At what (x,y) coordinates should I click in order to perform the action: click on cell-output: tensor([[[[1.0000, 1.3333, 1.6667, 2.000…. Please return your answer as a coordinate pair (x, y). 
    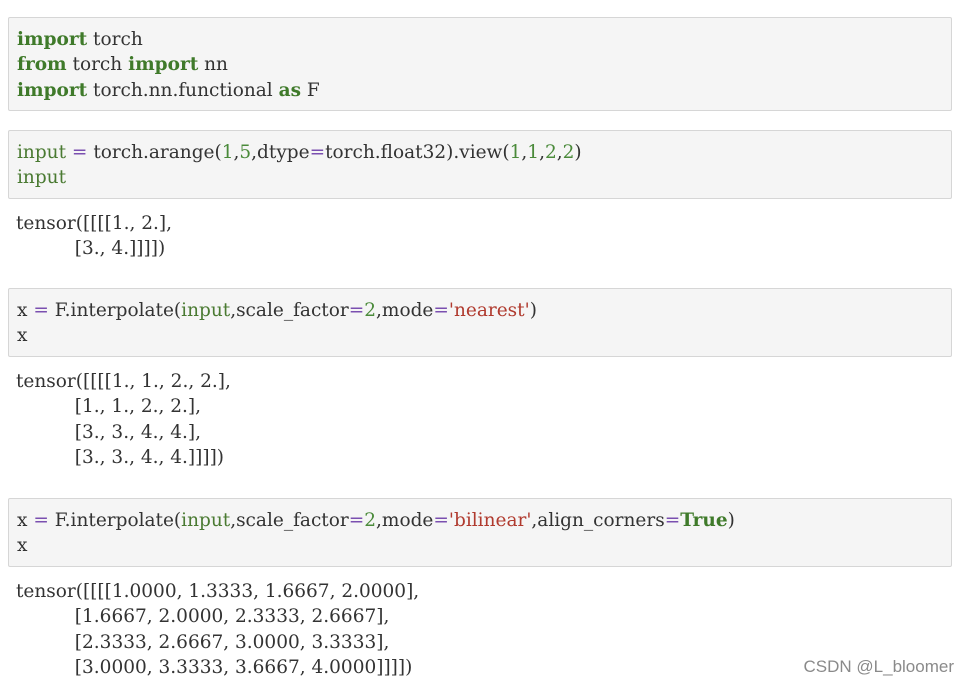
    Looking at the image, I should click on (218, 630).